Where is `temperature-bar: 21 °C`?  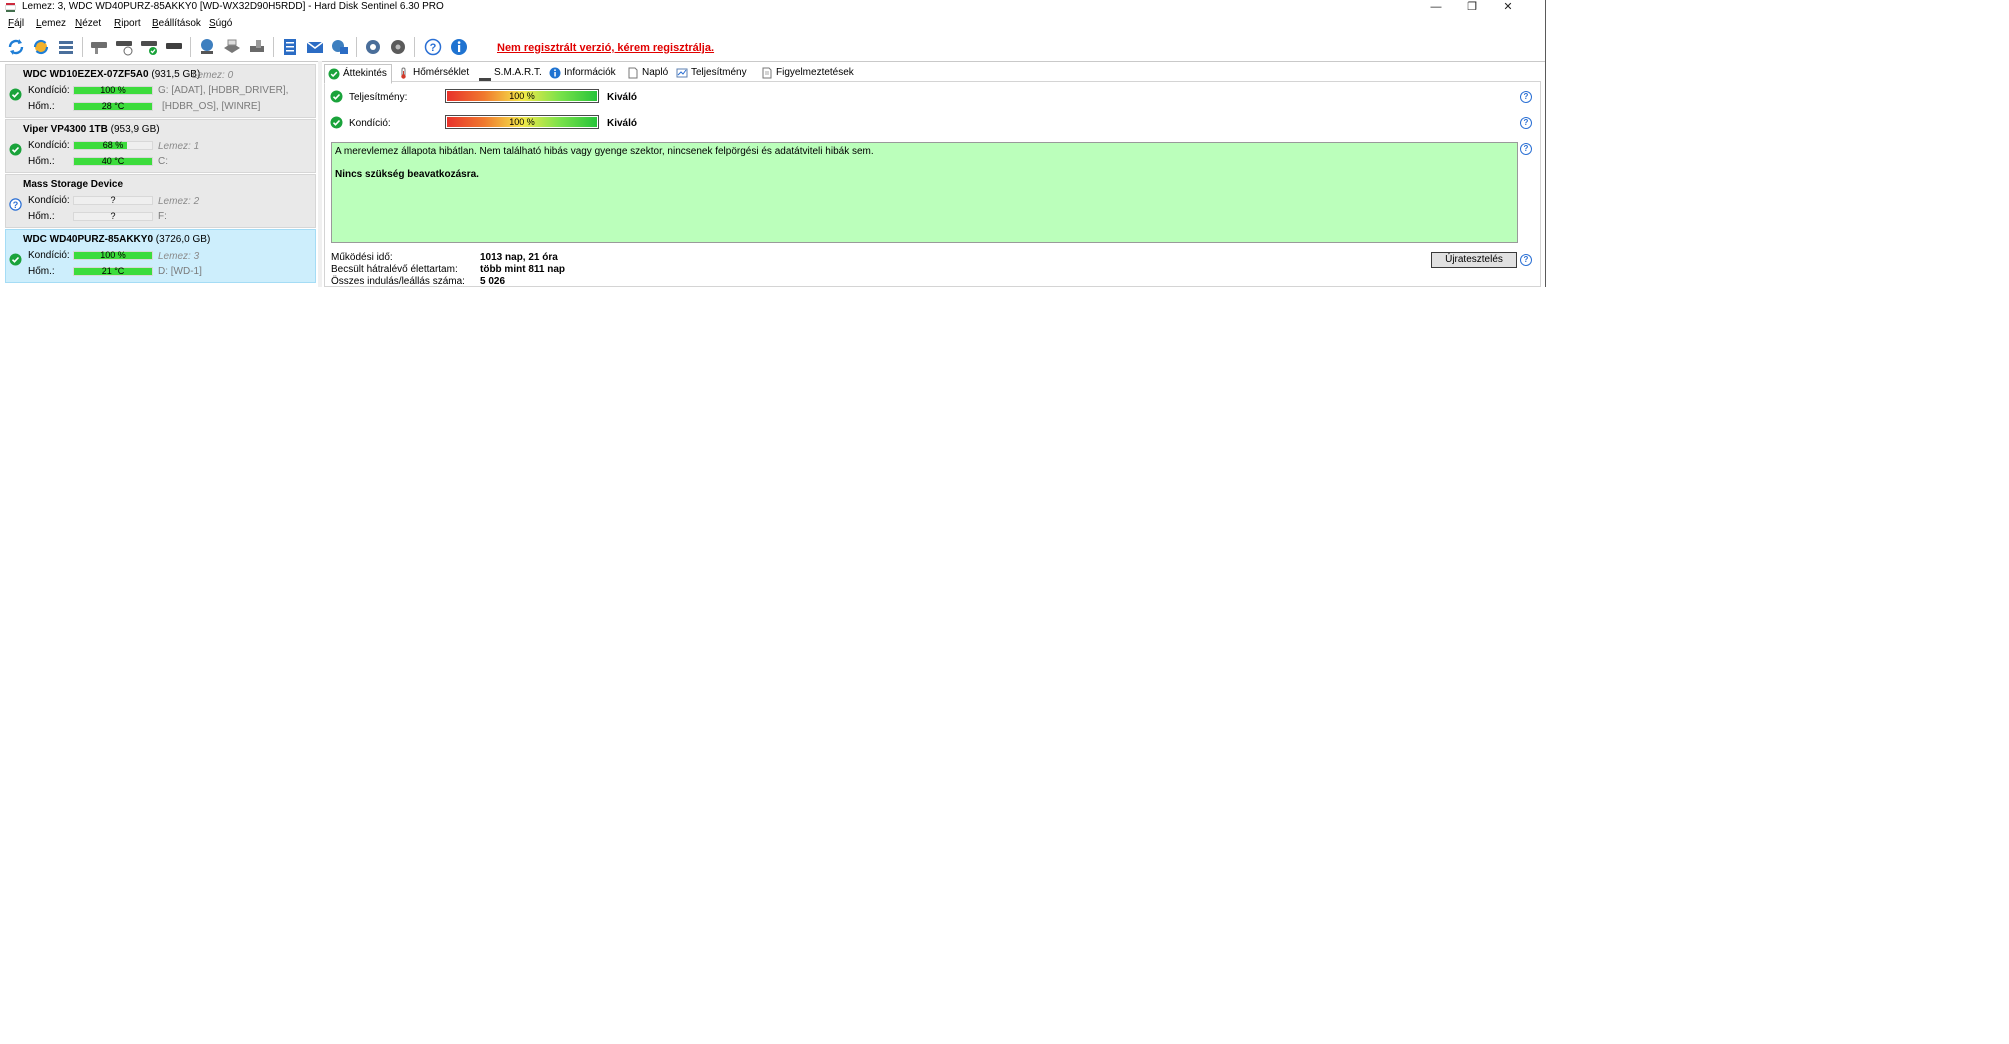
temperature-bar: 21 °C is located at coordinates (113, 271).